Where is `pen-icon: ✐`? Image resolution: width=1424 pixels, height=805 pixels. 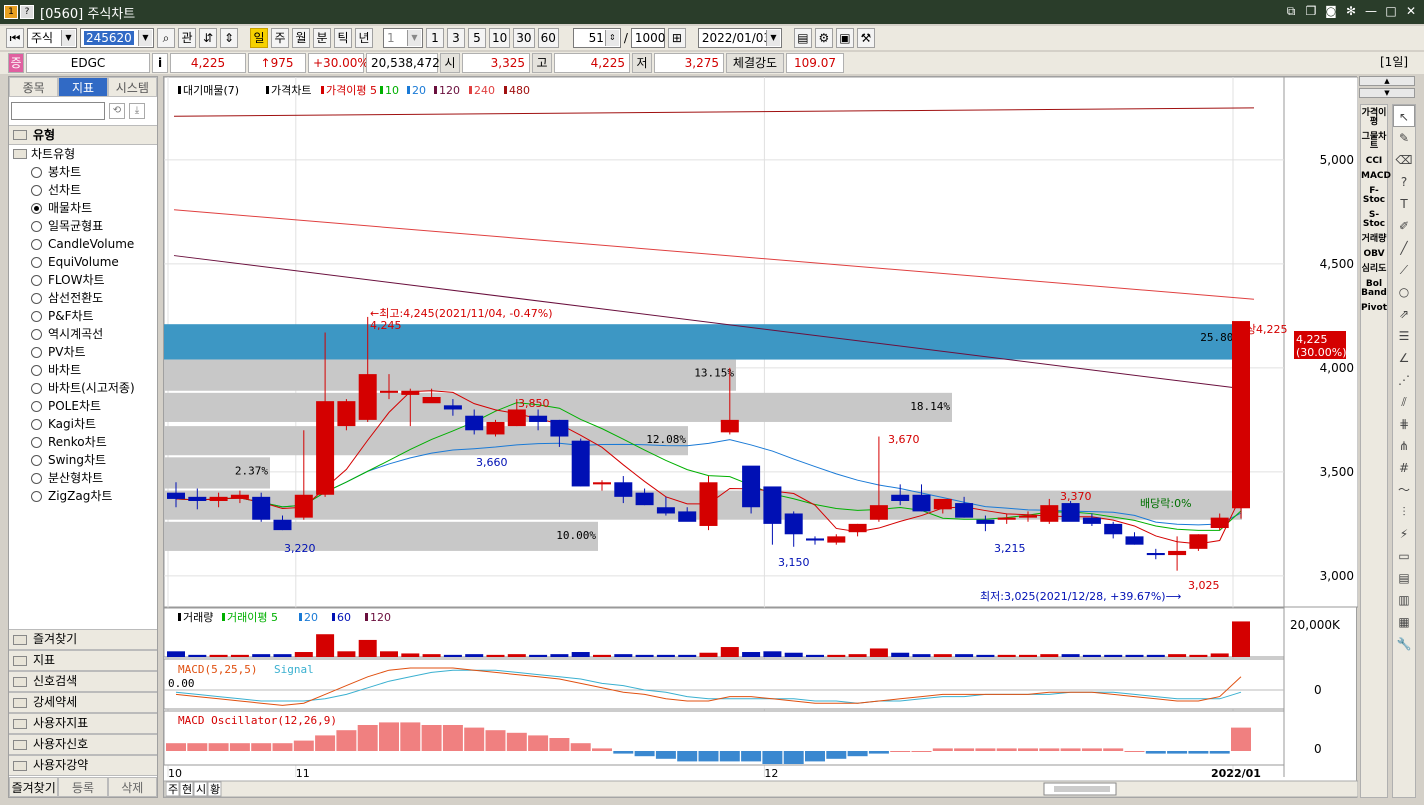 pen-icon: ✐ is located at coordinates (1404, 226).